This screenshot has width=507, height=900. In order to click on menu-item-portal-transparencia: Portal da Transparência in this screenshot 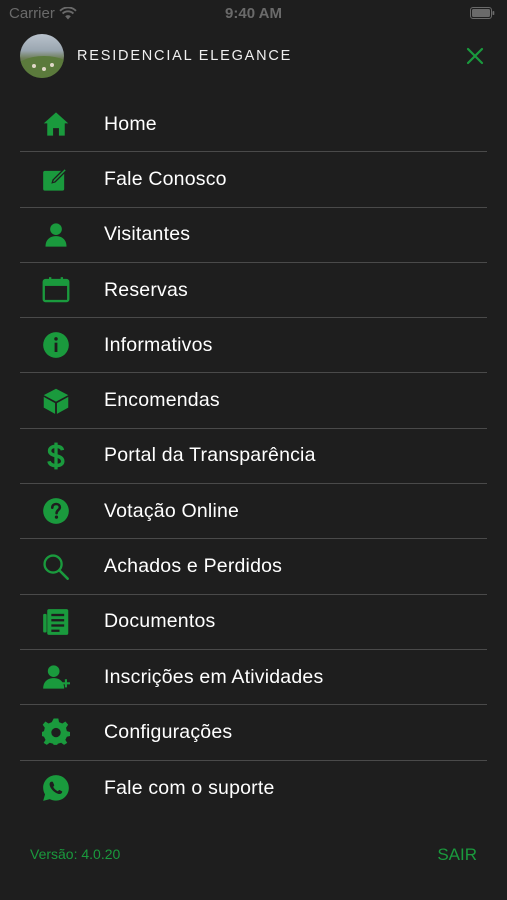, I will do `click(253, 457)`.